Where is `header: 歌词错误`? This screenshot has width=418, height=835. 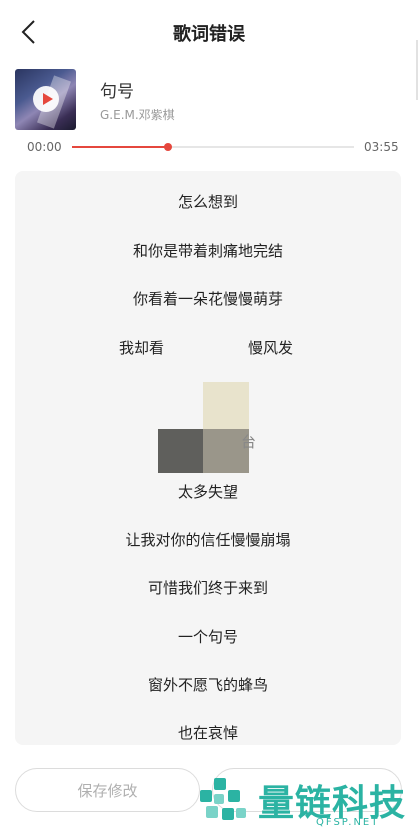 header: 歌词错误 is located at coordinates (209, 32).